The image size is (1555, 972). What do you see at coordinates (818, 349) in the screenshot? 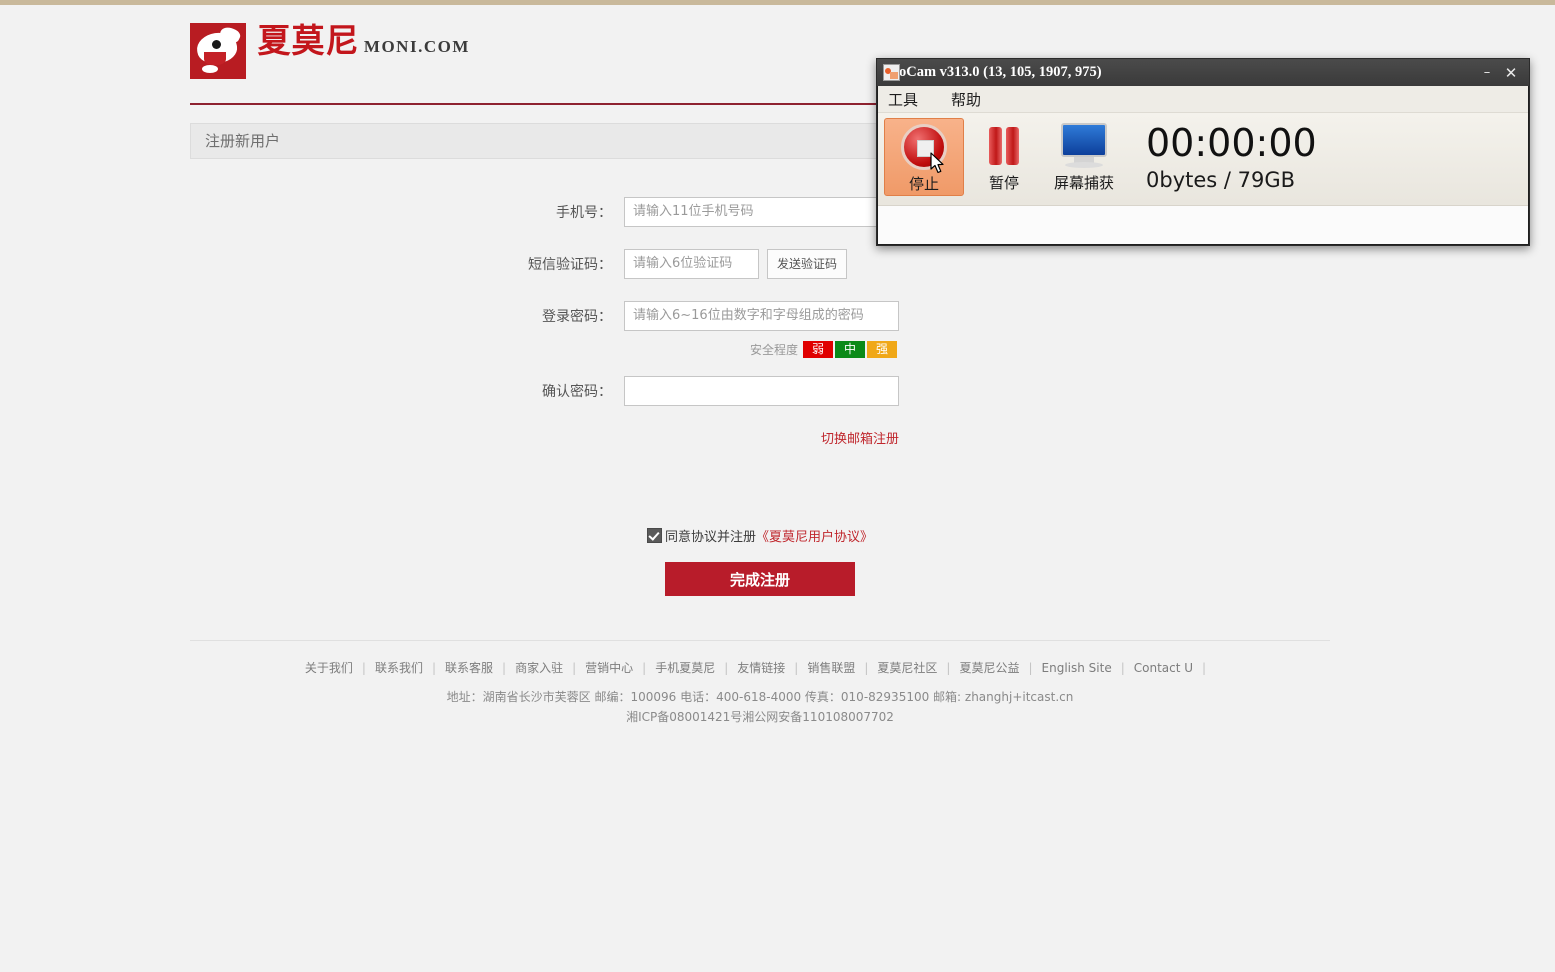
I see `strength-chip-weak: 弱` at bounding box center [818, 349].